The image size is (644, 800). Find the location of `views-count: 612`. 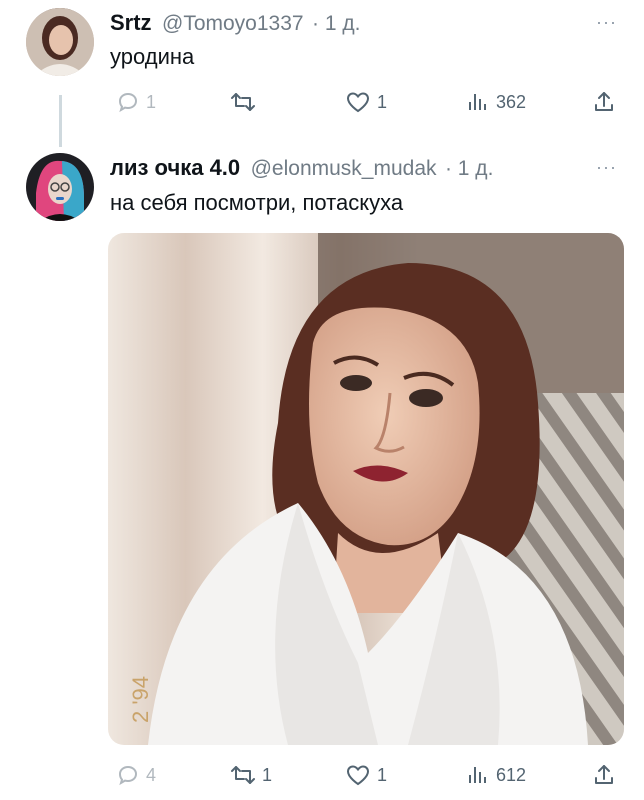

views-count: 612 is located at coordinates (511, 774).